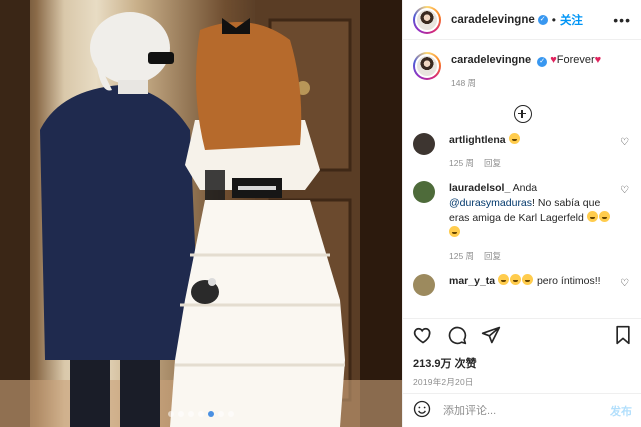 The image size is (641, 427). I want to click on comment-text: pero íntimos!!, so click(568, 281).